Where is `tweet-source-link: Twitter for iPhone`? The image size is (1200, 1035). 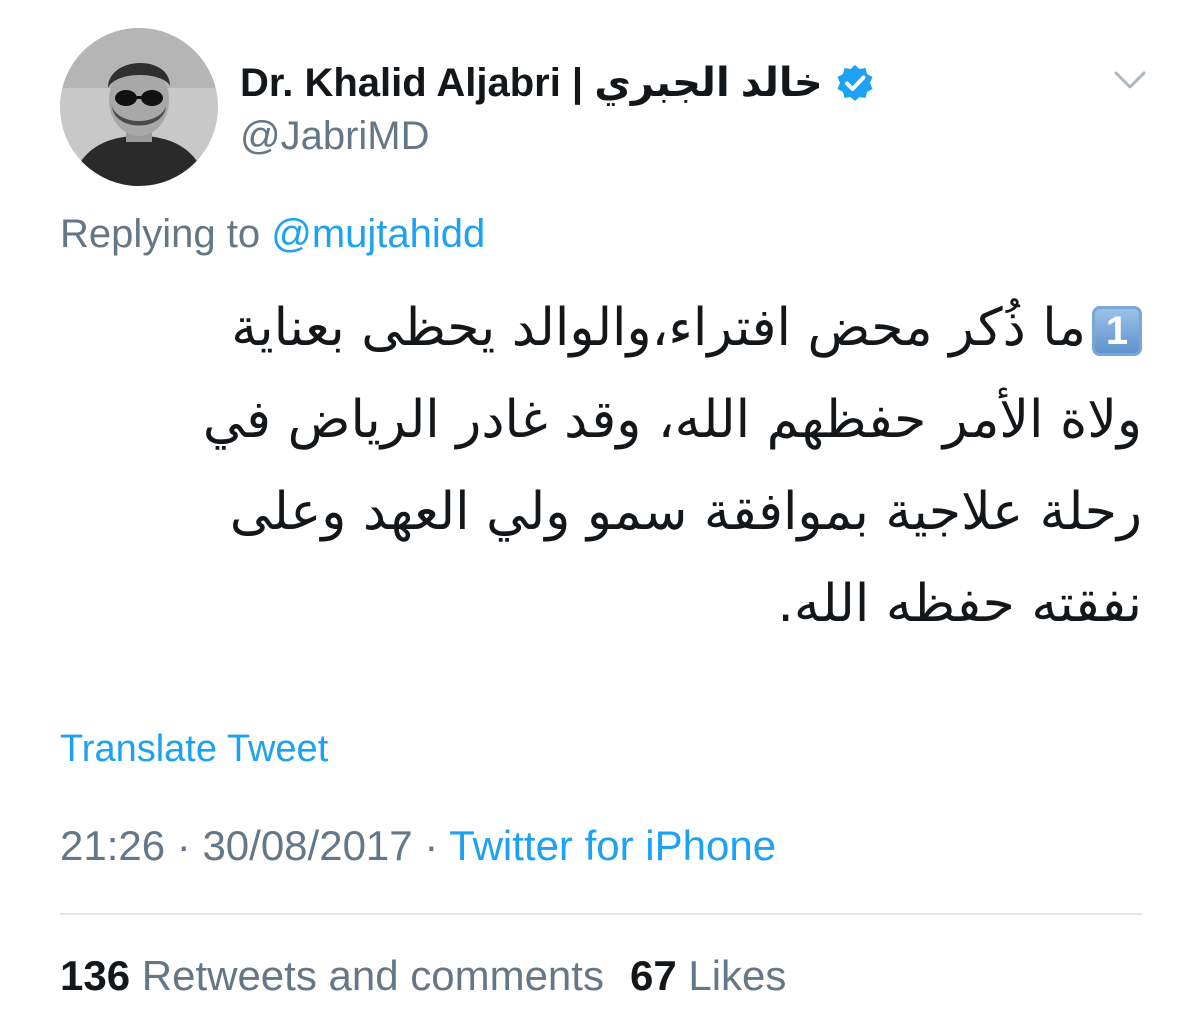
tweet-source-link: Twitter for iPhone is located at coordinates (612, 845).